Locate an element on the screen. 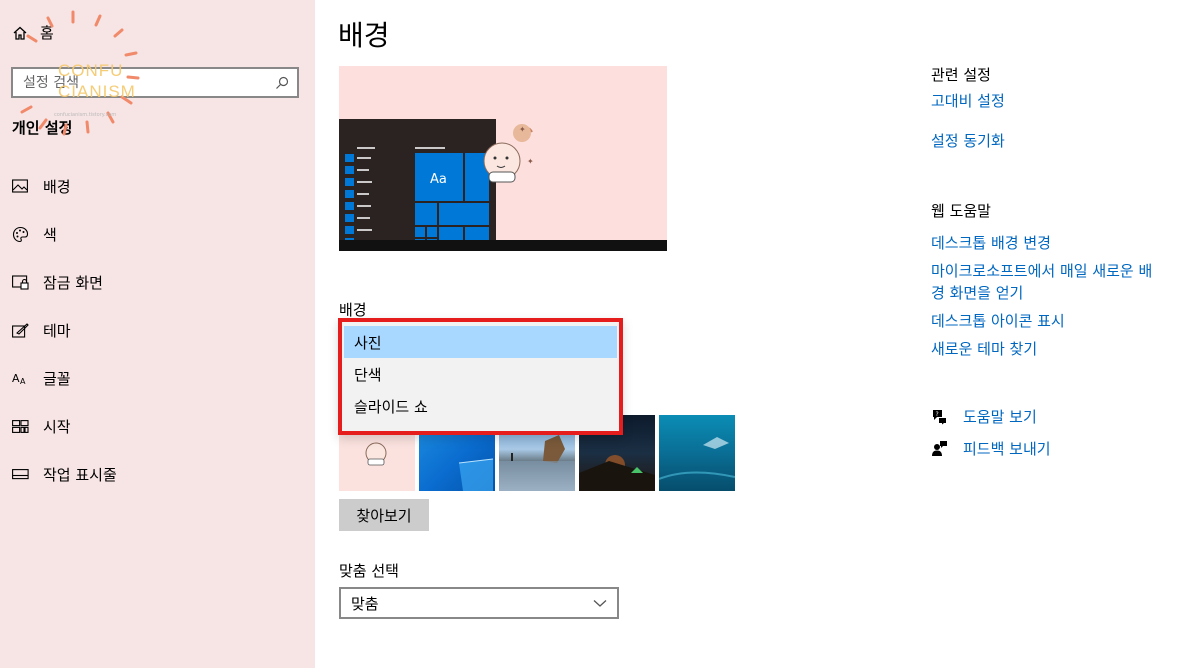 This screenshot has width=1188, height=668. theme-icon is located at coordinates (20, 330).